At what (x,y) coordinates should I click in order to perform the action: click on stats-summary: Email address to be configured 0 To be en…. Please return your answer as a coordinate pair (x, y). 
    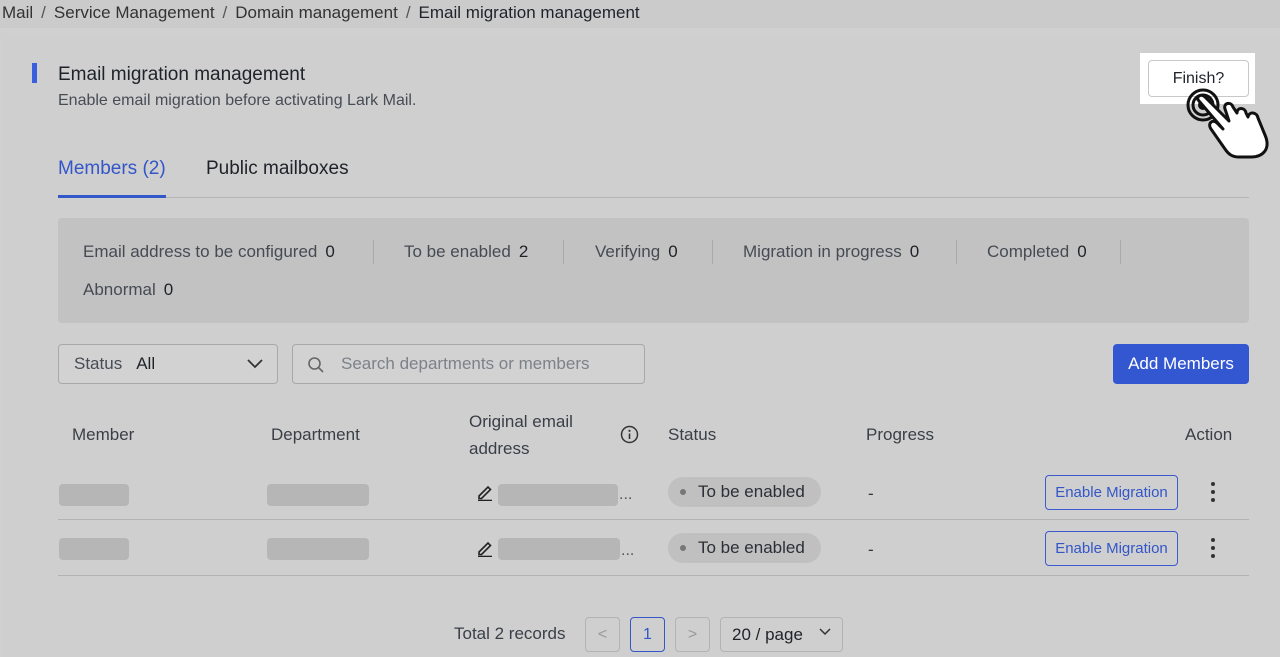
    Looking at the image, I should click on (653, 270).